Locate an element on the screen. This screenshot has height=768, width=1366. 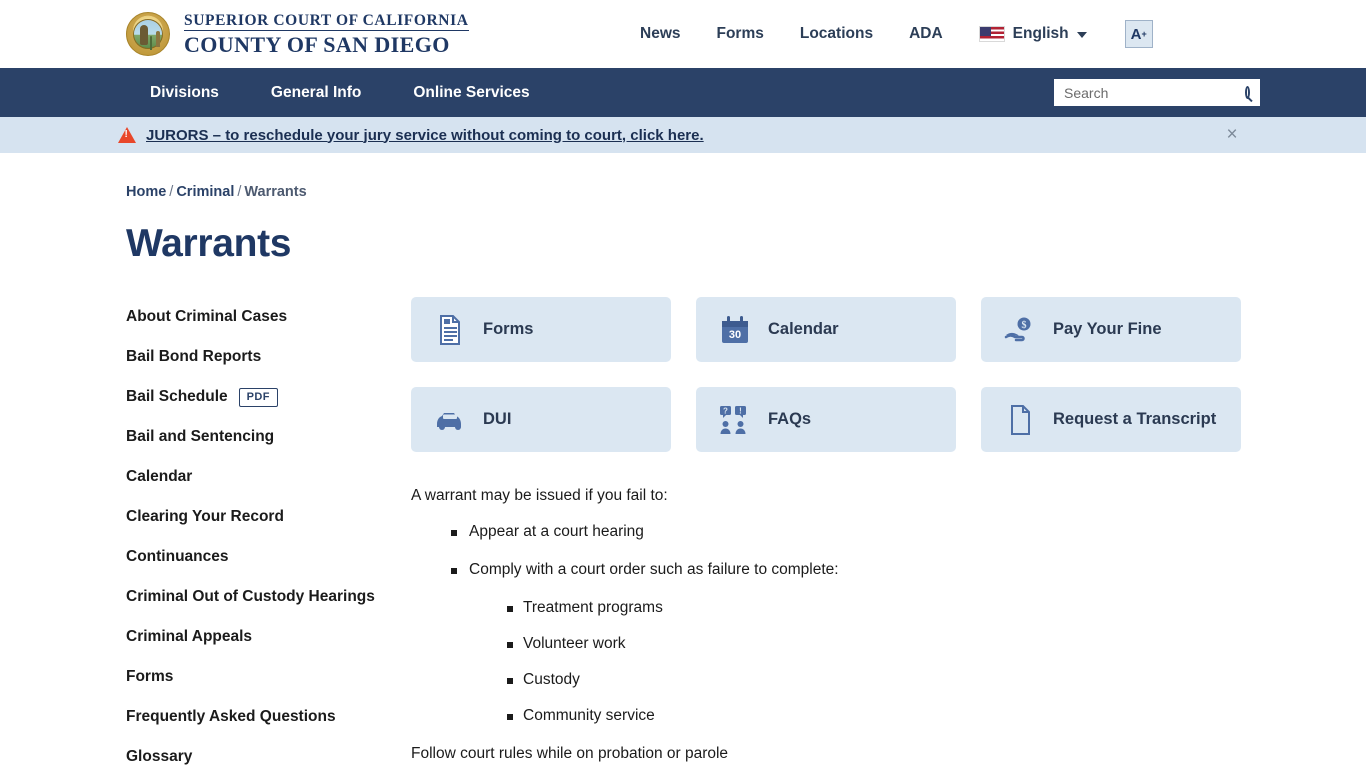
list-item: Treatment programs is located at coordinates (936, 608).